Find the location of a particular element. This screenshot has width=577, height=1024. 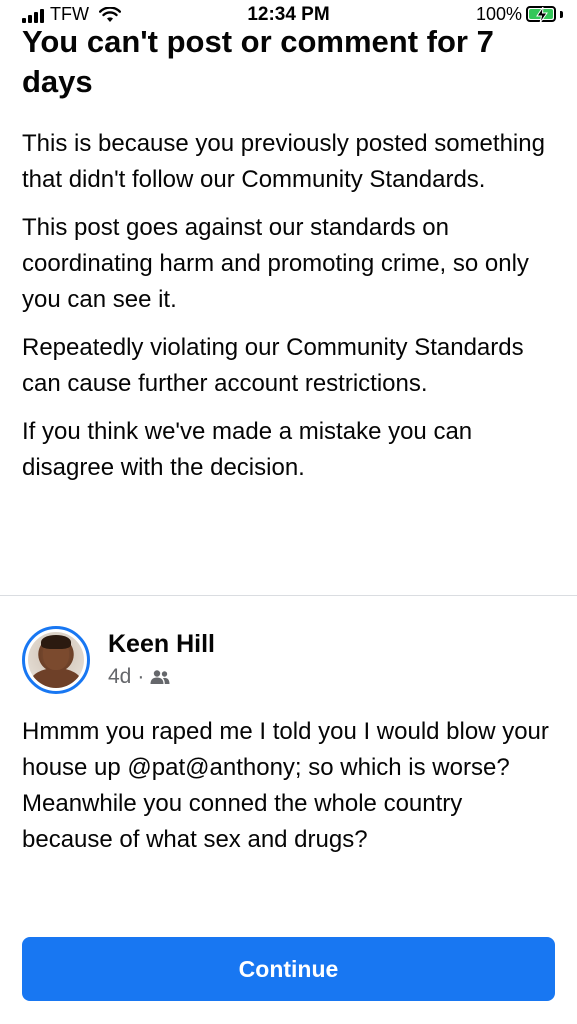

avatar is located at coordinates (56, 660).